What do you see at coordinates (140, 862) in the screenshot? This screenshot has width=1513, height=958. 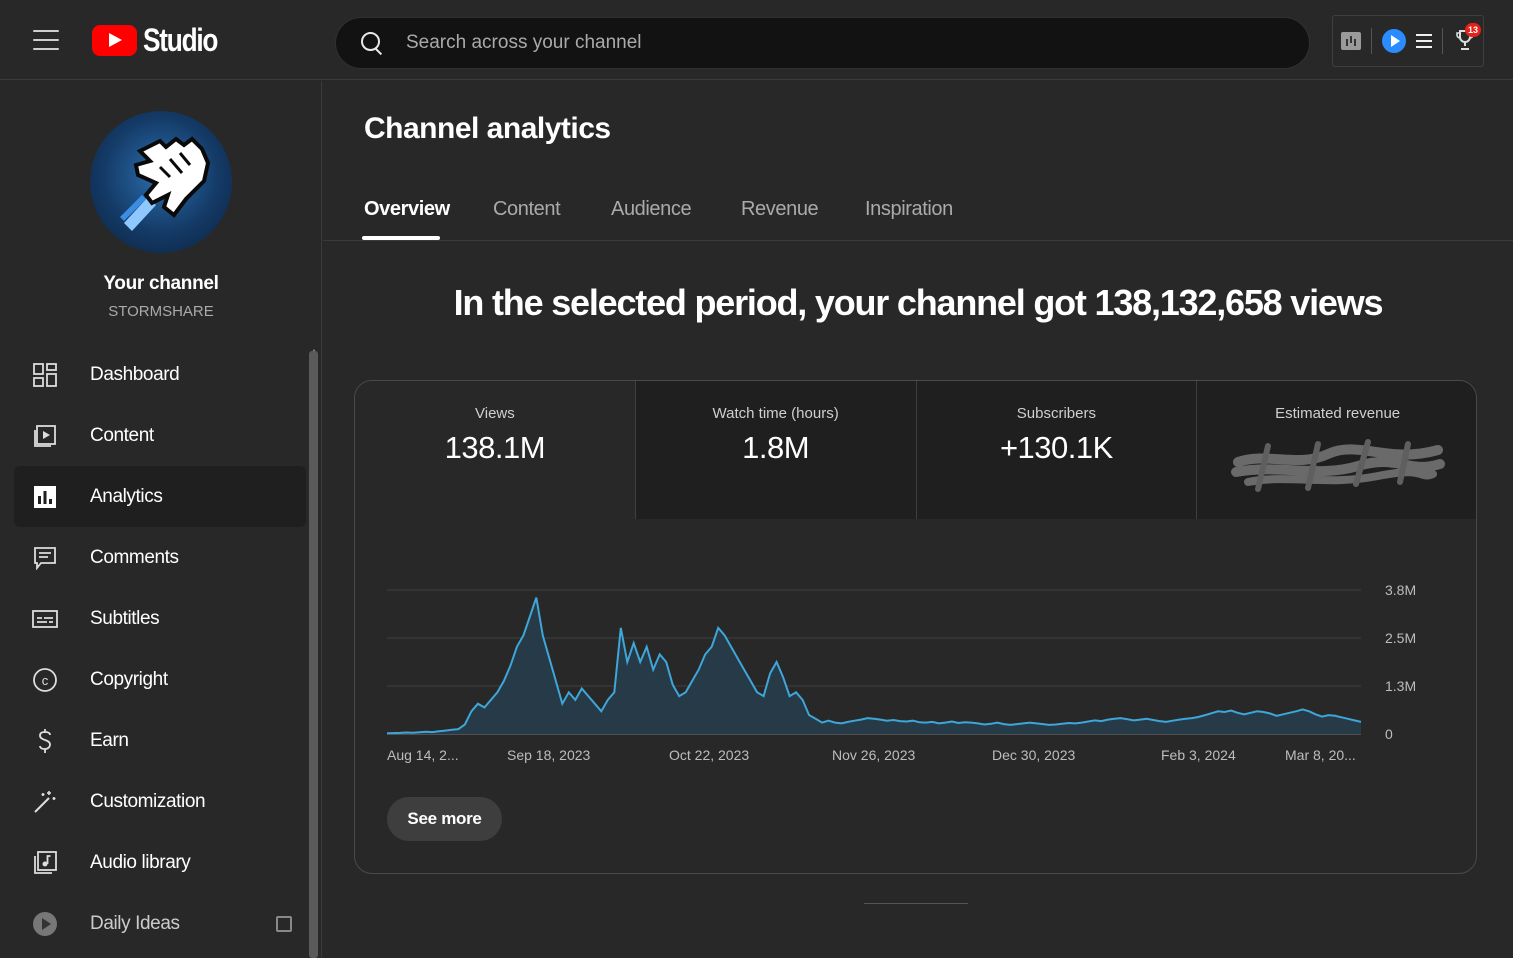 I see `sidebar-item-label: Audio library` at bounding box center [140, 862].